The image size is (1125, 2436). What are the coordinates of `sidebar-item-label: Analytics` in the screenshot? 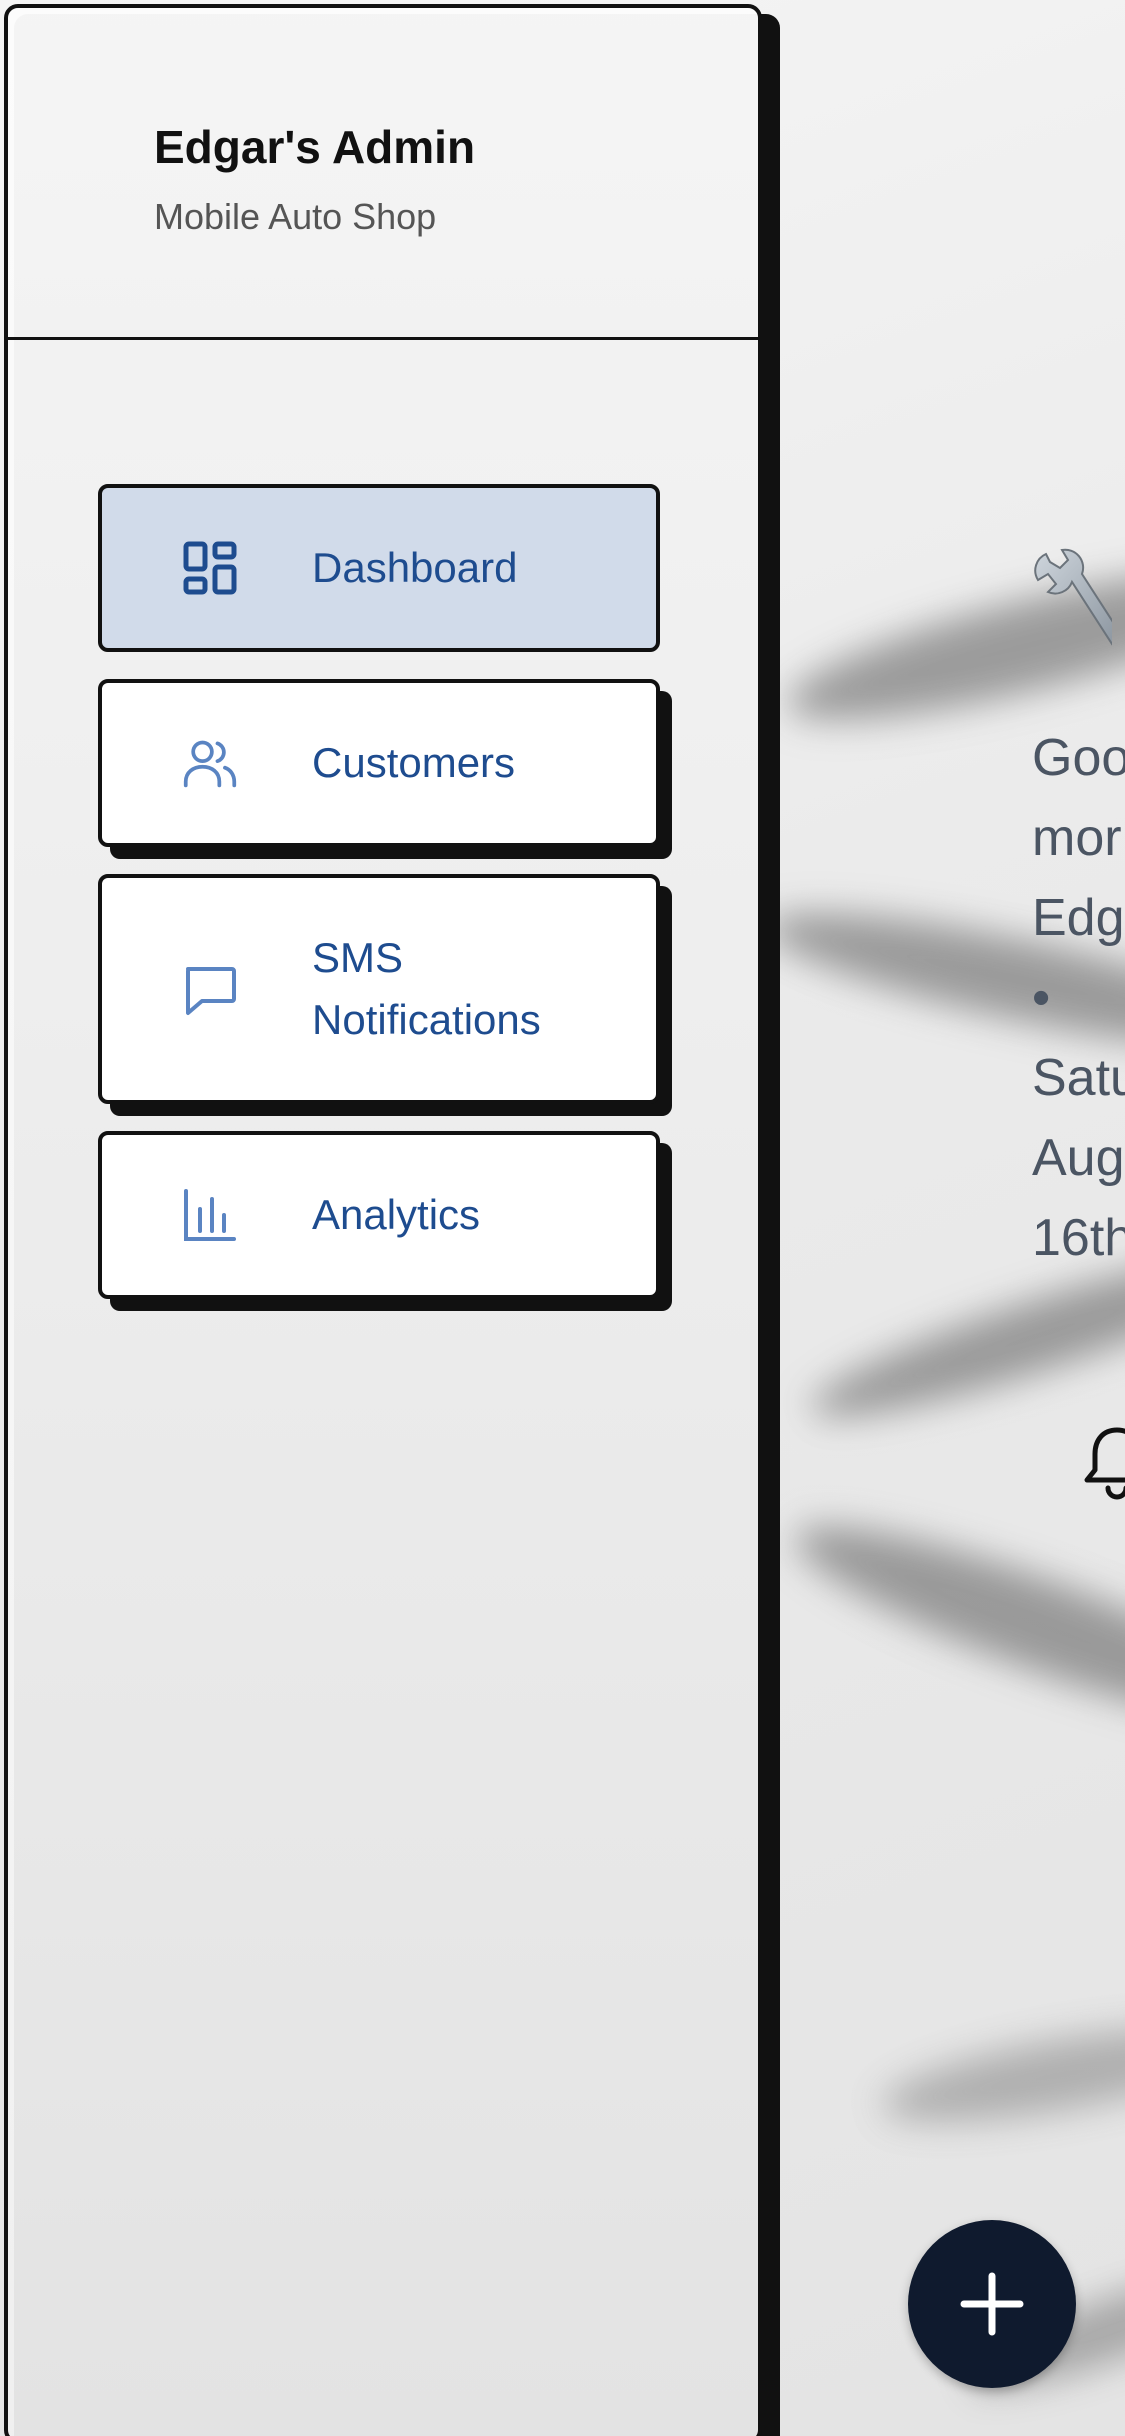 It's located at (396, 1214).